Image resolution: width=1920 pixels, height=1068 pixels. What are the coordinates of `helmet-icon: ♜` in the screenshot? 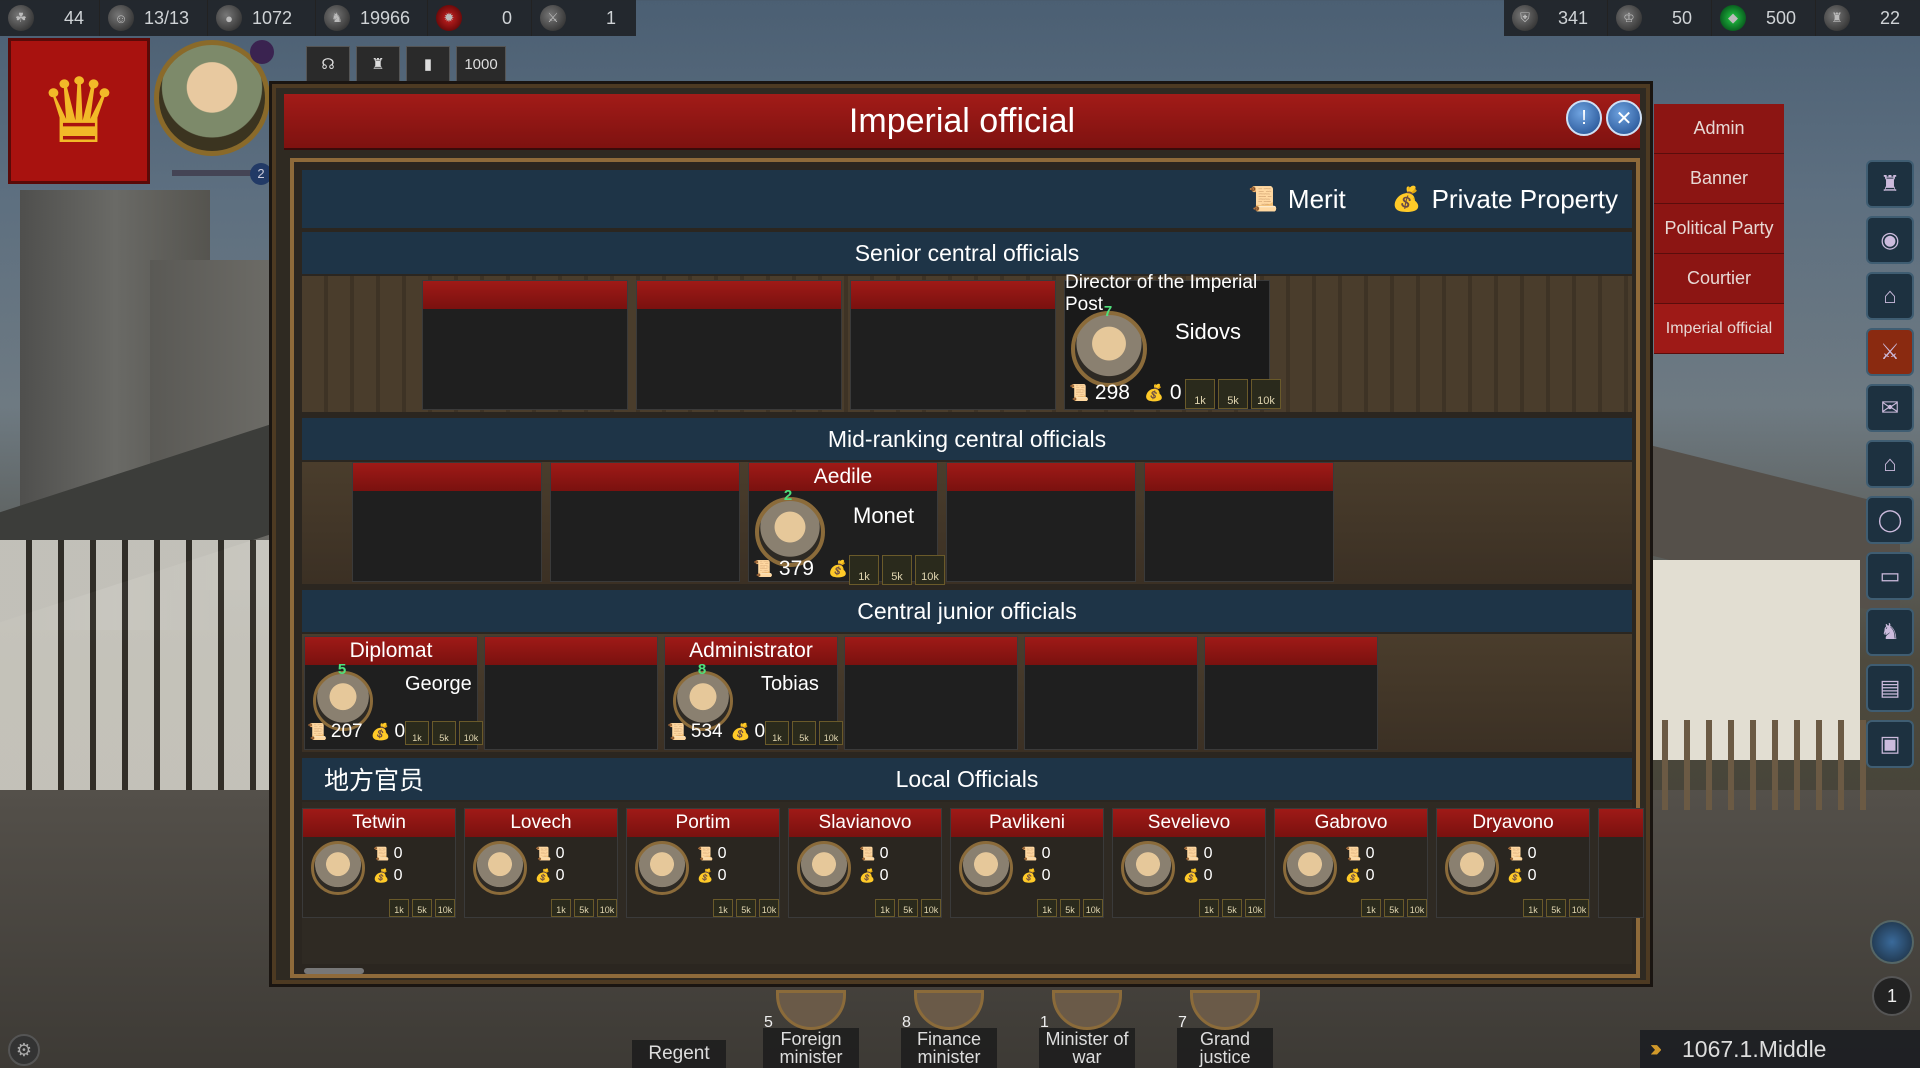 It's located at (1890, 184).